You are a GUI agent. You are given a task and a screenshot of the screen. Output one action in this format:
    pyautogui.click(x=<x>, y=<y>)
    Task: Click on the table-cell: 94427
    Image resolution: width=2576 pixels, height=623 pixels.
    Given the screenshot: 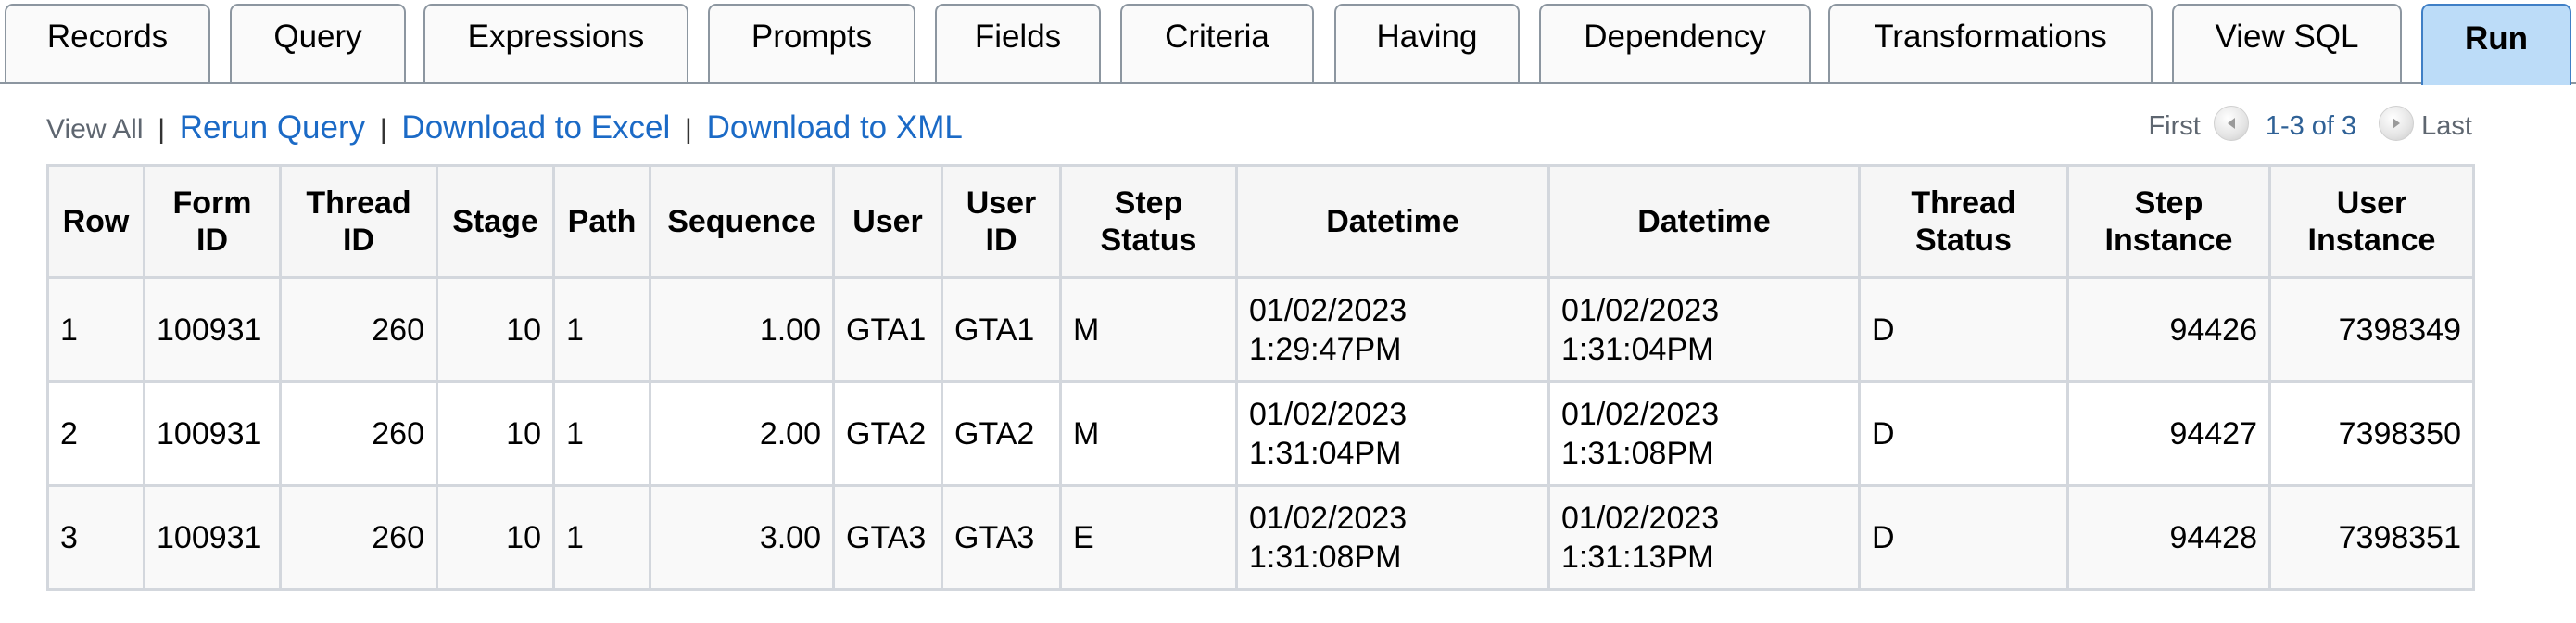 What is the action you would take?
    pyautogui.click(x=2168, y=433)
    